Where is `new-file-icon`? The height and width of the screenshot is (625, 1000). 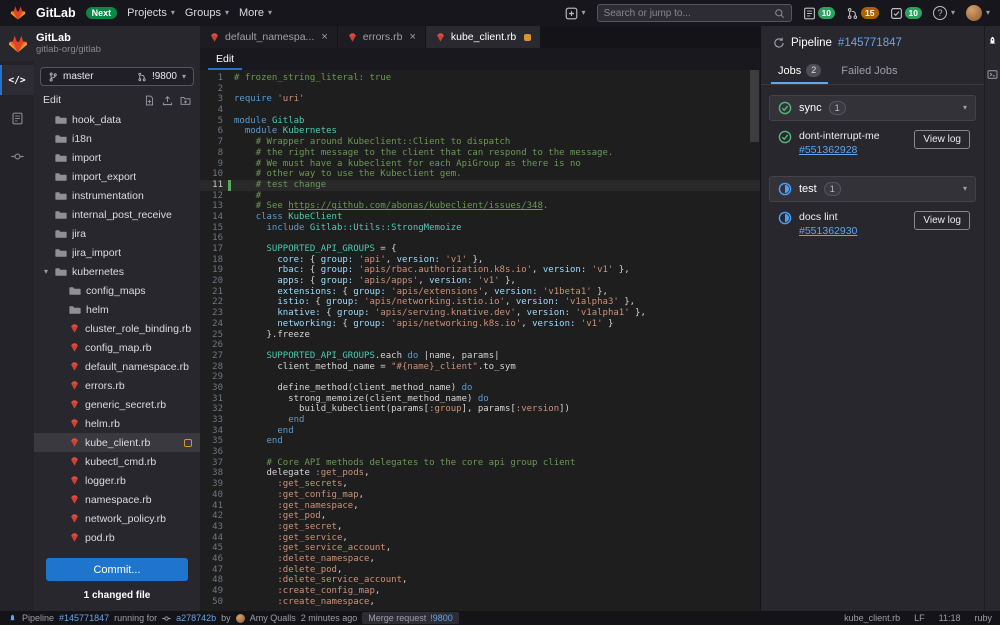
new-file-icon is located at coordinates (149, 100).